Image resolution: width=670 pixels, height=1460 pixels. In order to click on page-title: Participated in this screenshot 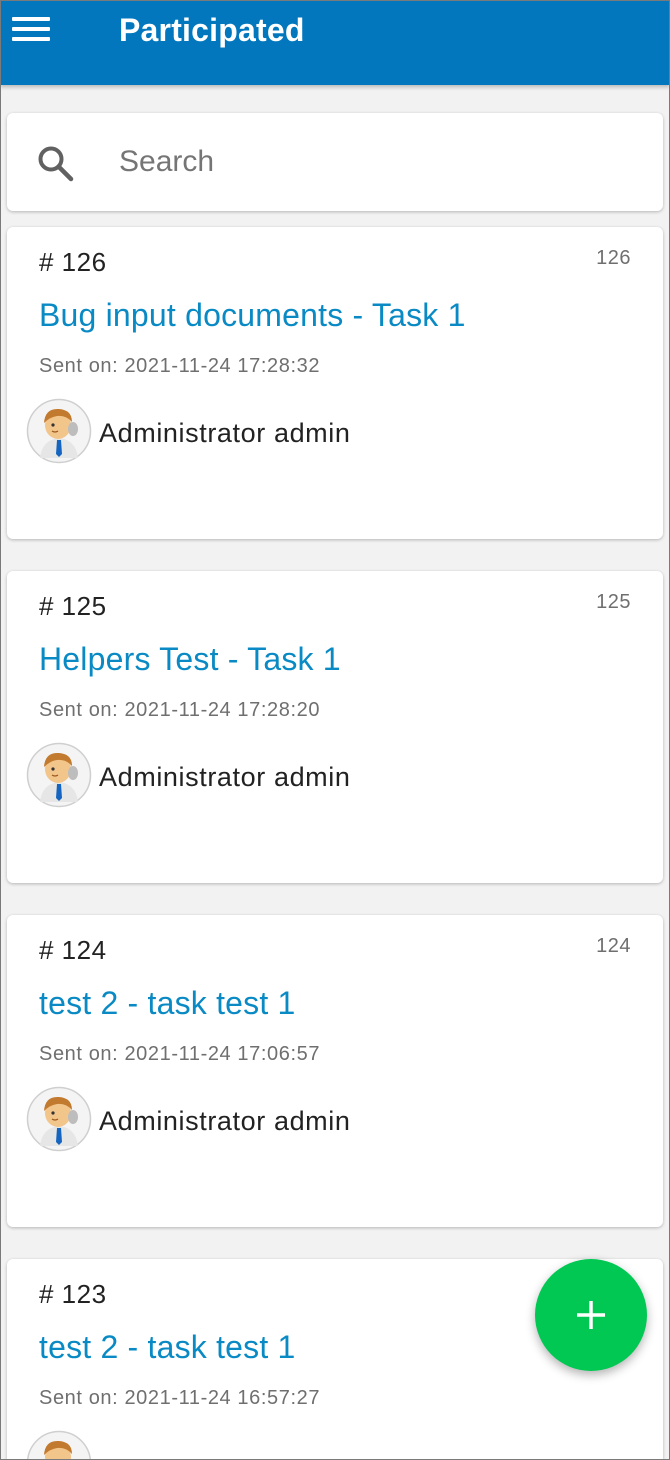, I will do `click(212, 30)`.